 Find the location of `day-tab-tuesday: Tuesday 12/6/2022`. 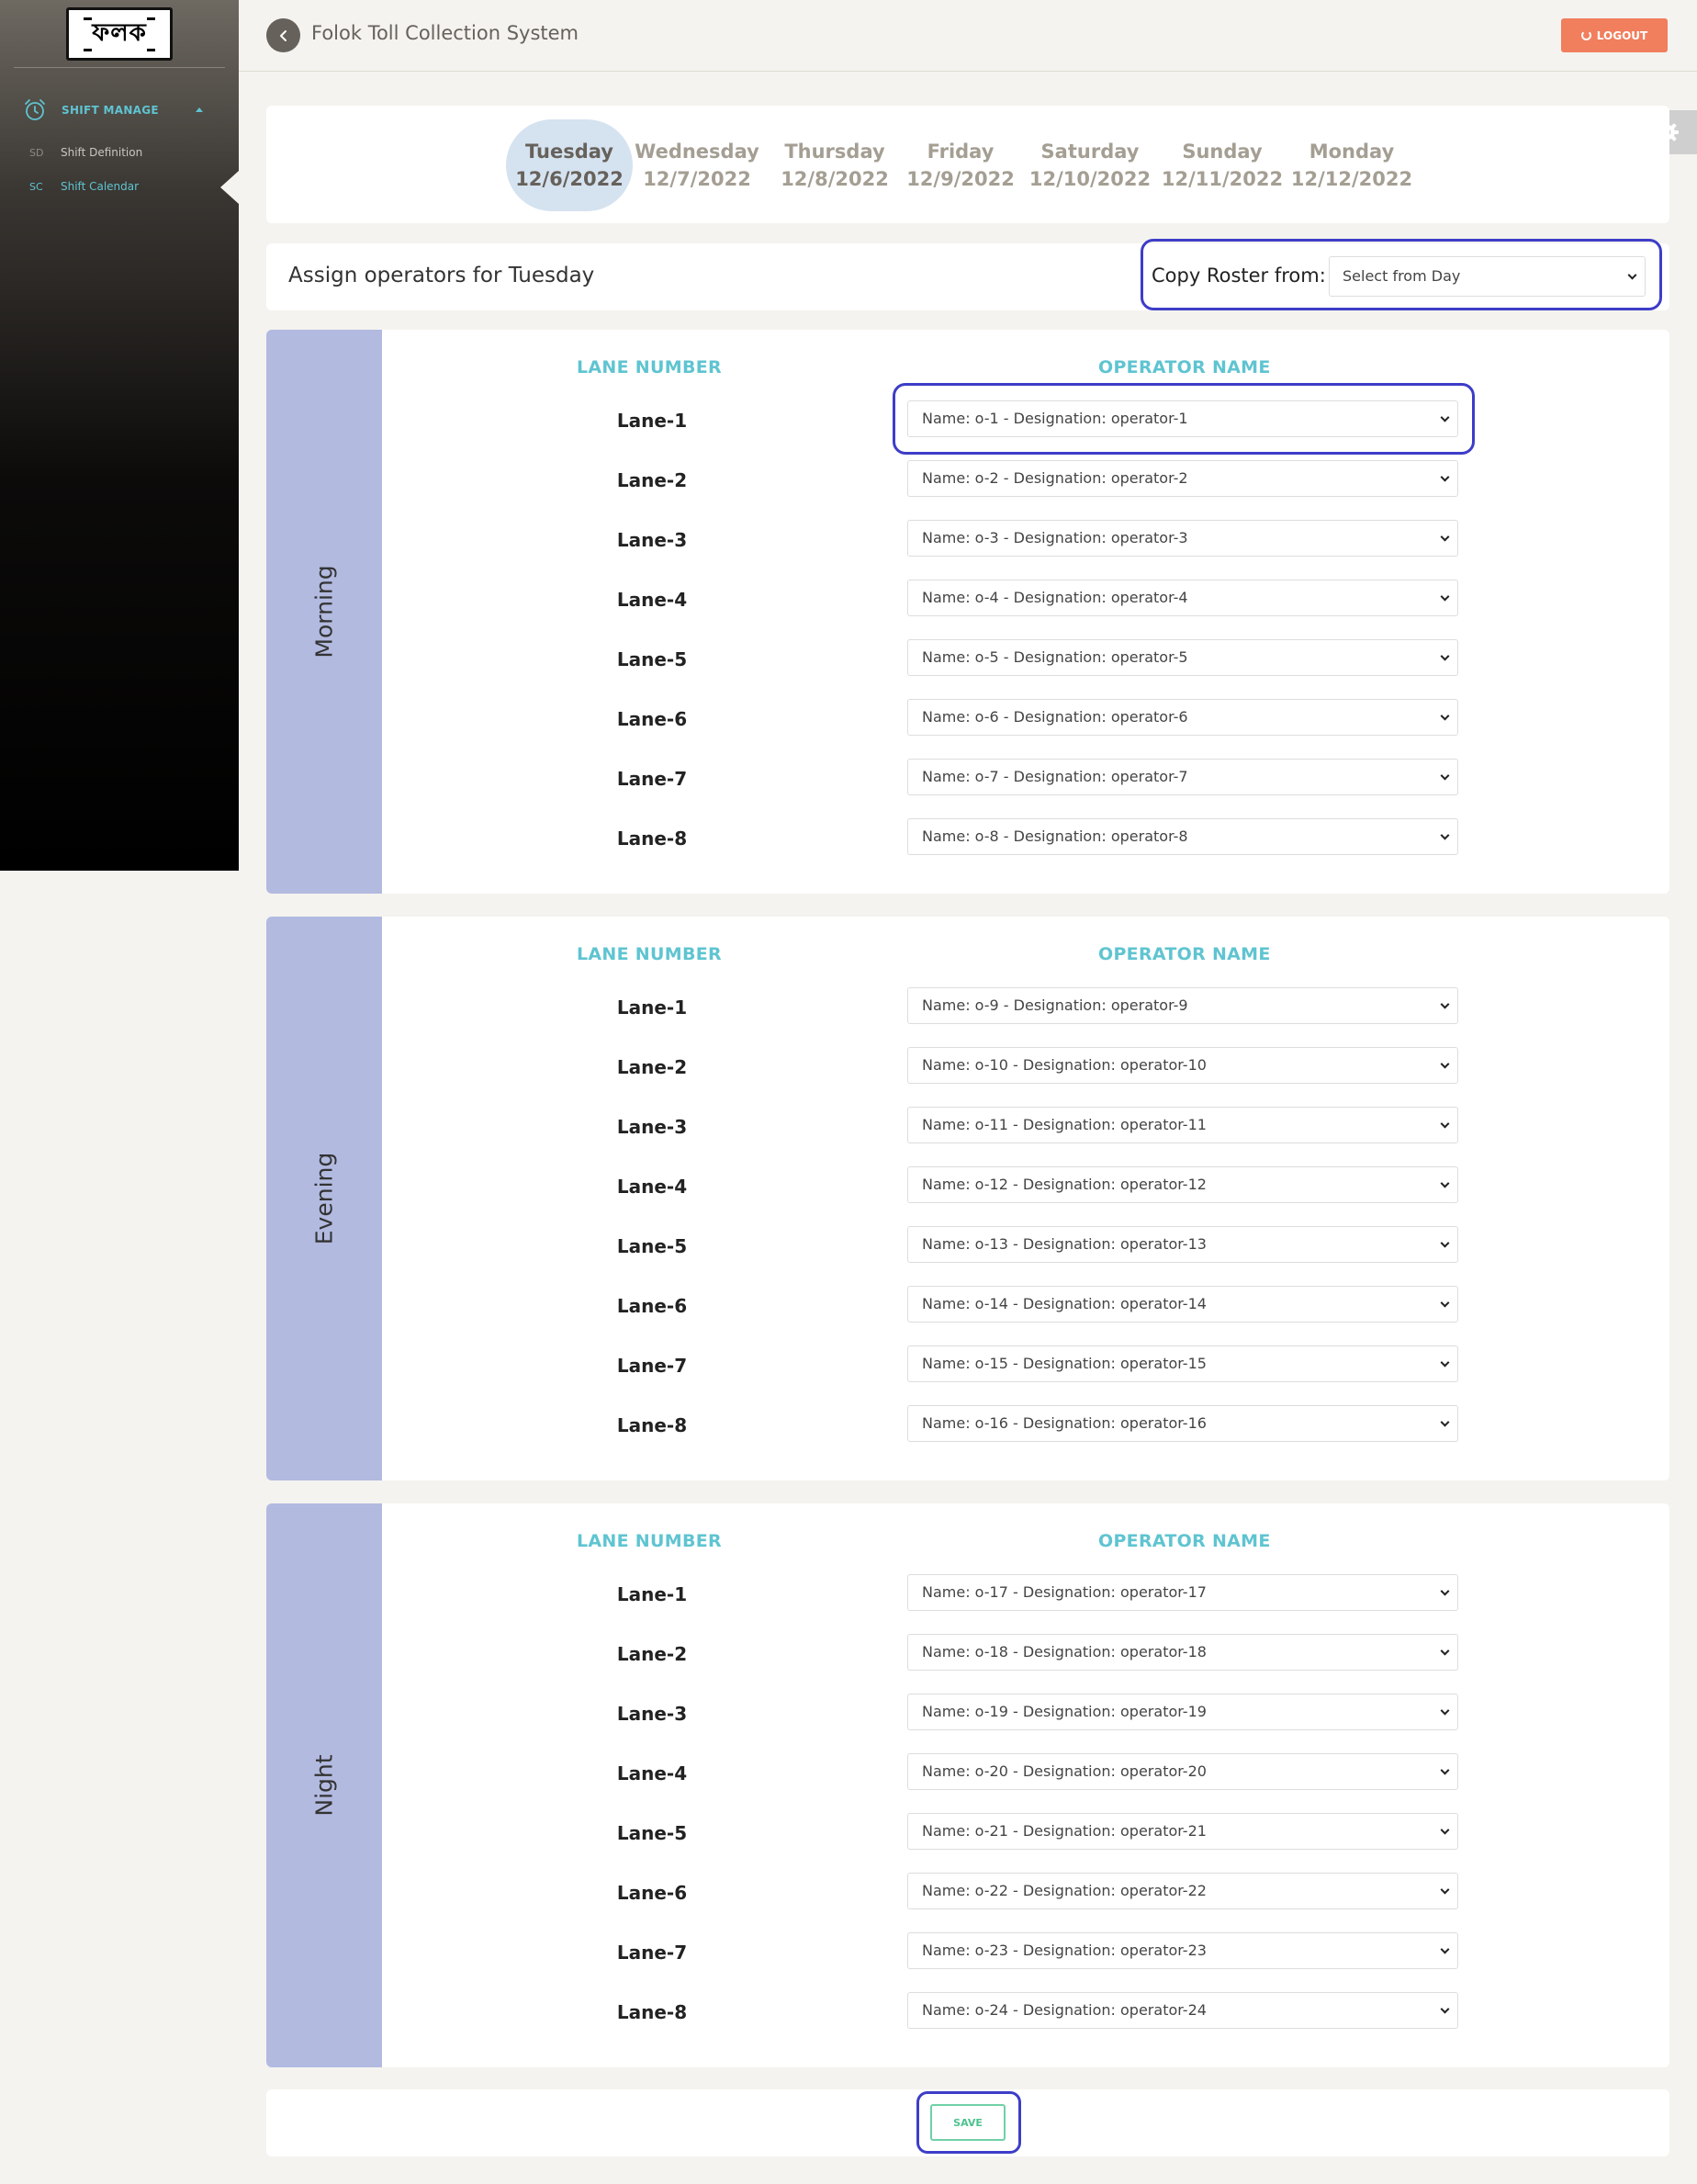

day-tab-tuesday: Tuesday 12/6/2022 is located at coordinates (570, 165).